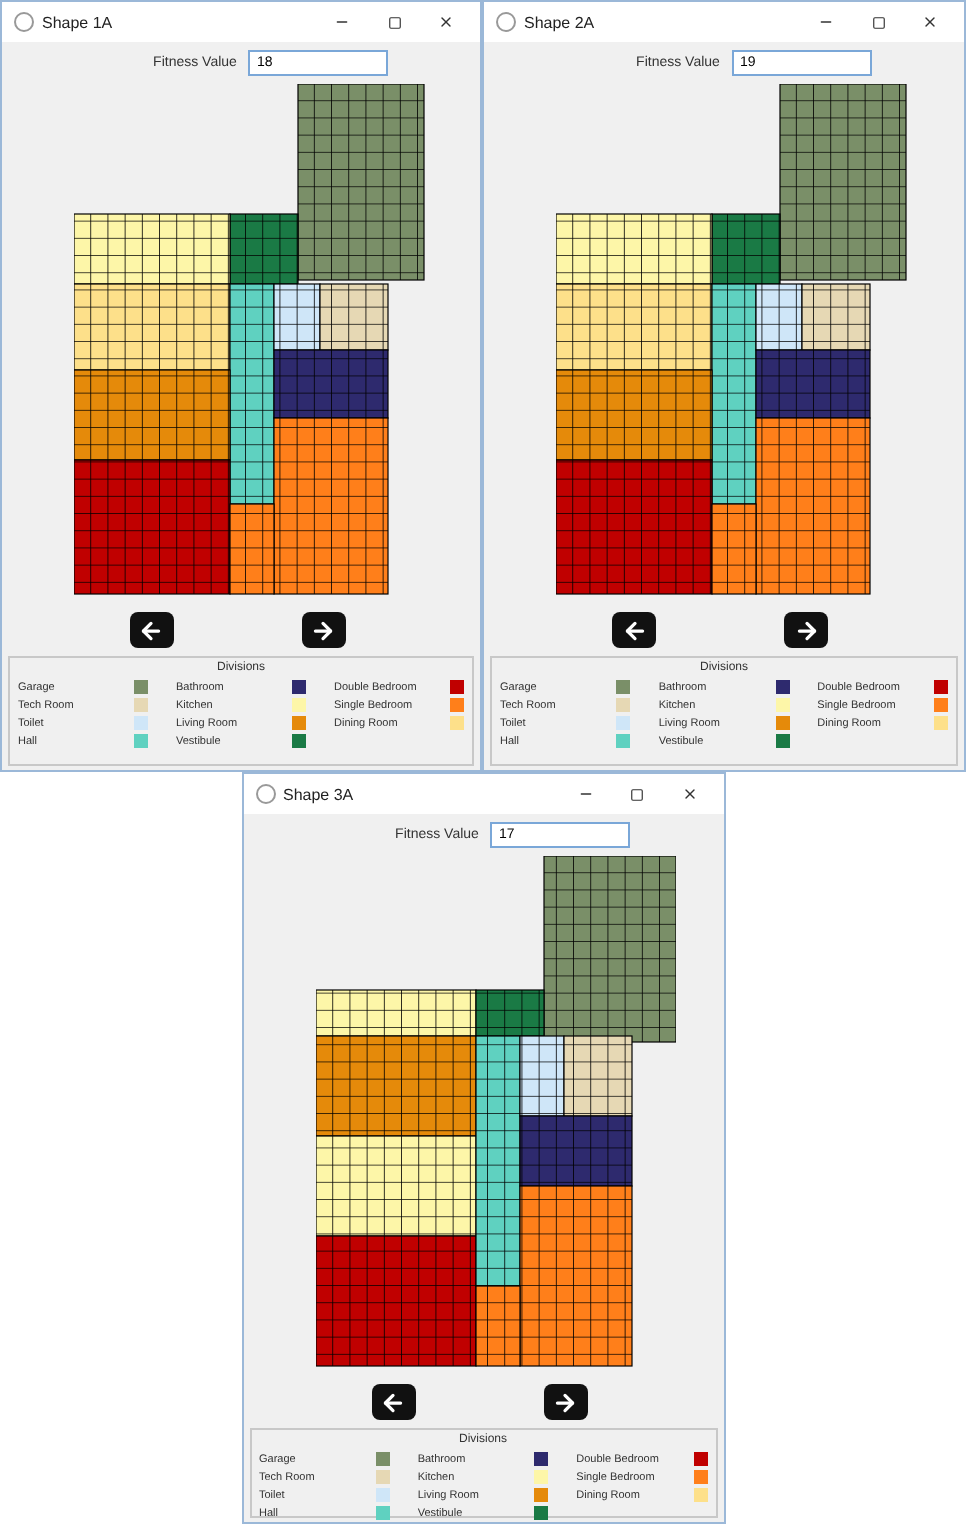  Describe the element at coordinates (319, 794) in the screenshot. I see `window-title: Shape 3A` at that location.